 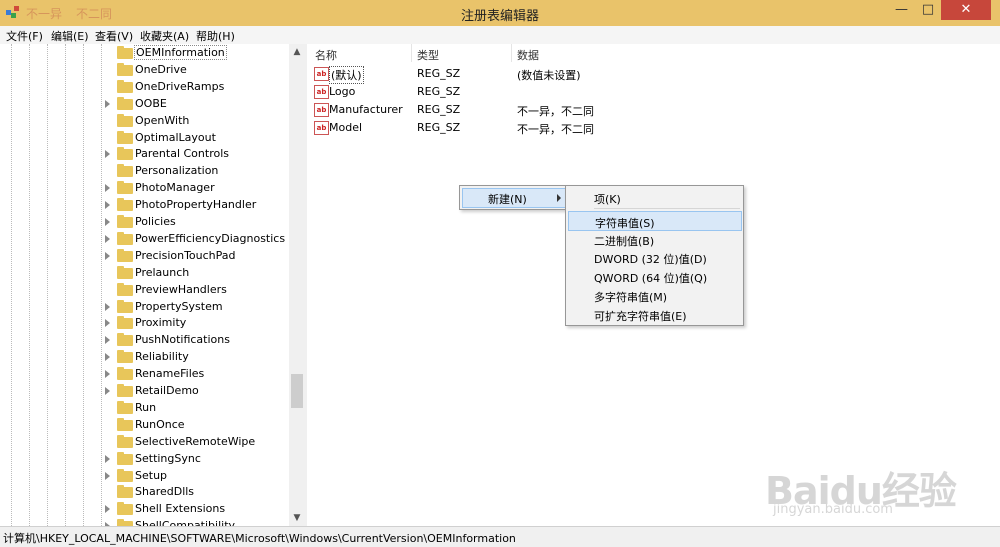 I want to click on tree-item: PhotoPropertyHandler, so click(x=197, y=205).